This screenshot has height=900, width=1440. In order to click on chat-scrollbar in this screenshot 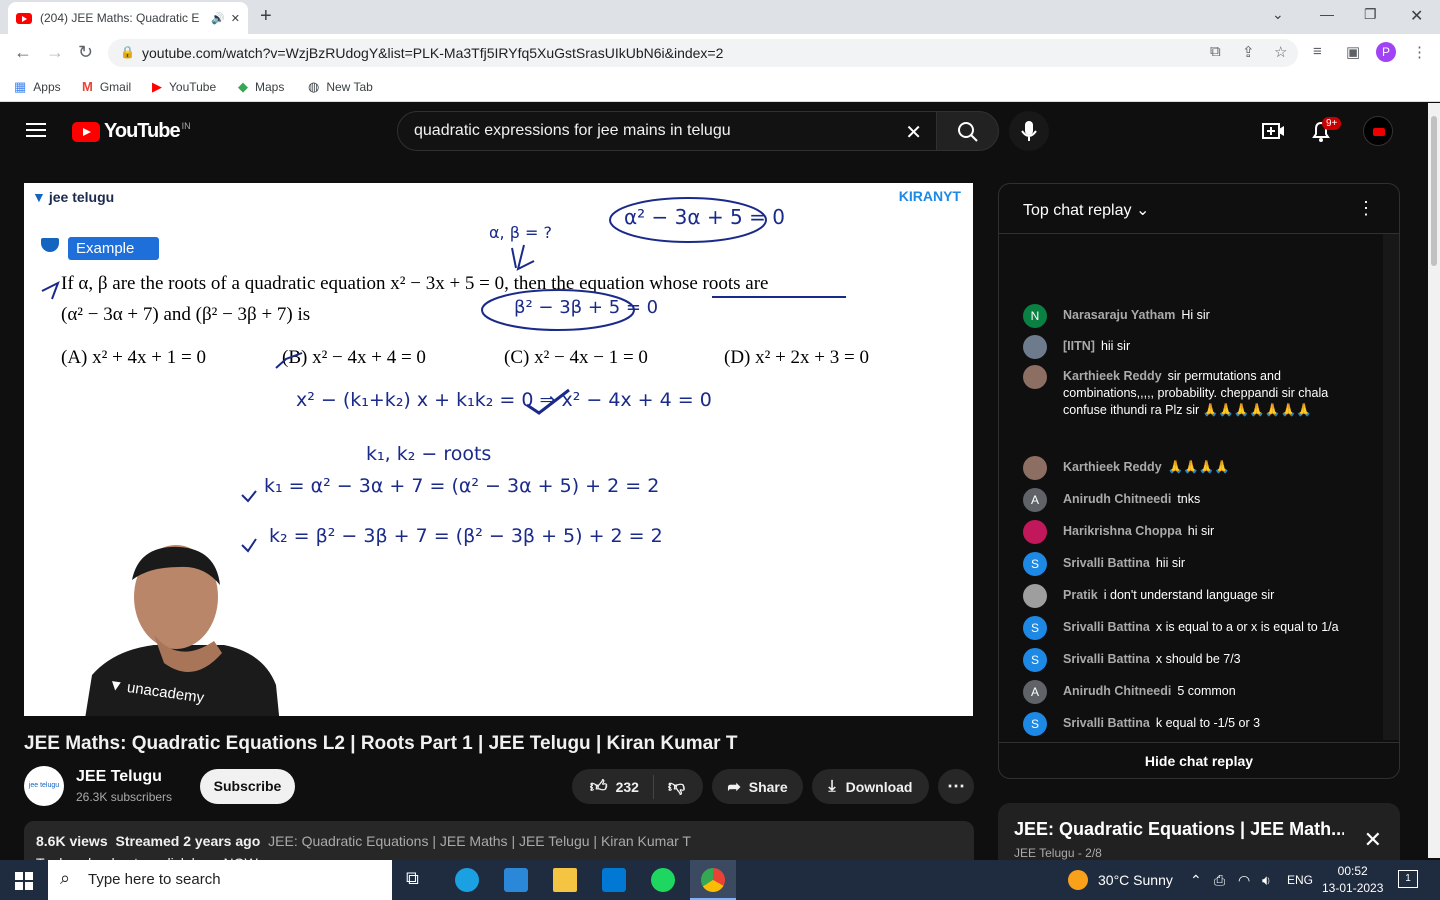, I will do `click(1391, 487)`.